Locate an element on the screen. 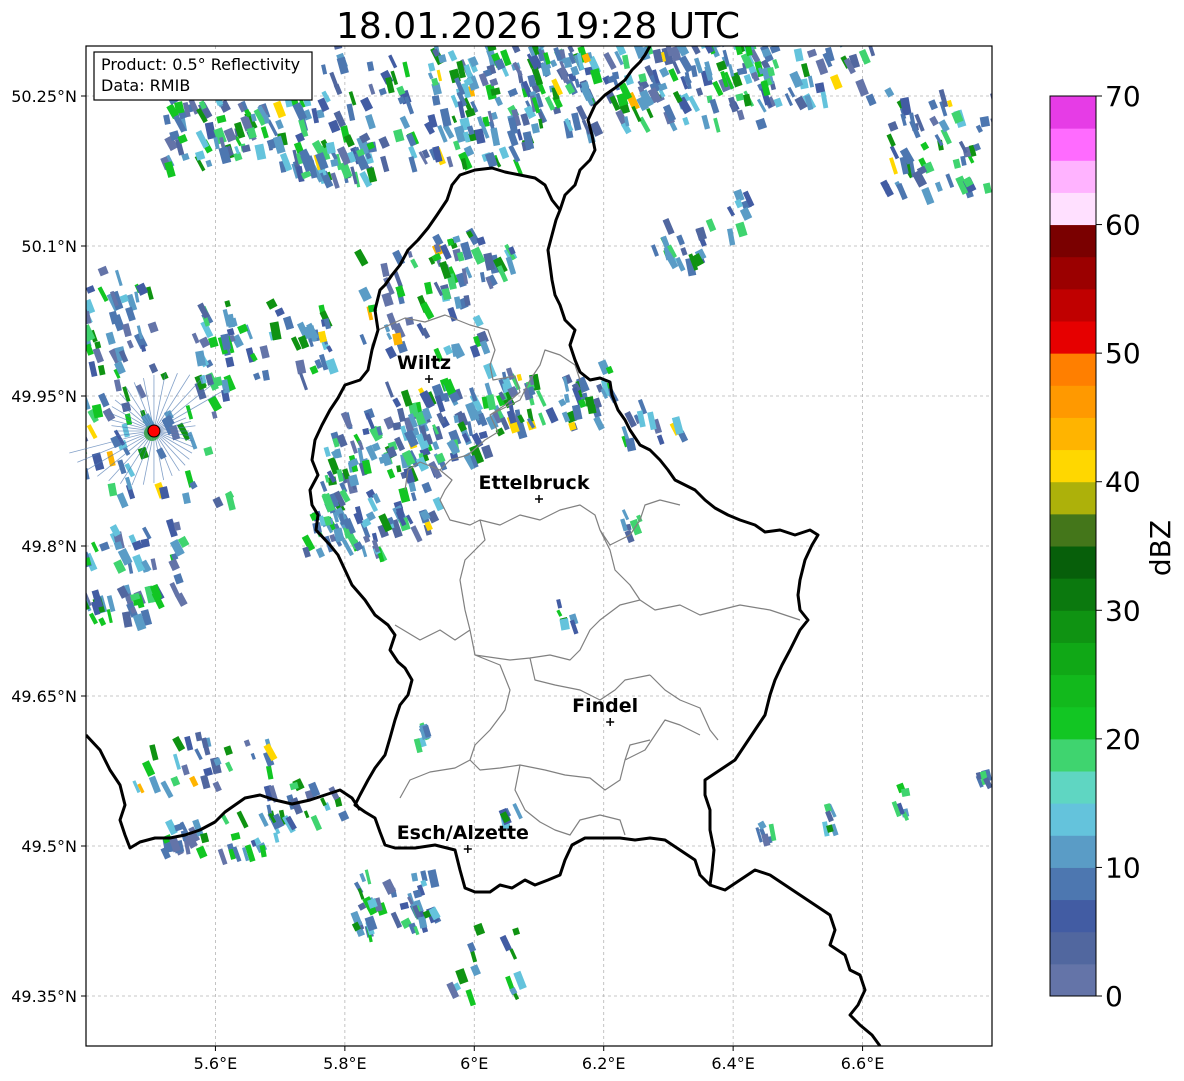 This screenshot has width=1184, height=1081. map-title: 18.01.2026 19:28 UTC is located at coordinates (538, 26).